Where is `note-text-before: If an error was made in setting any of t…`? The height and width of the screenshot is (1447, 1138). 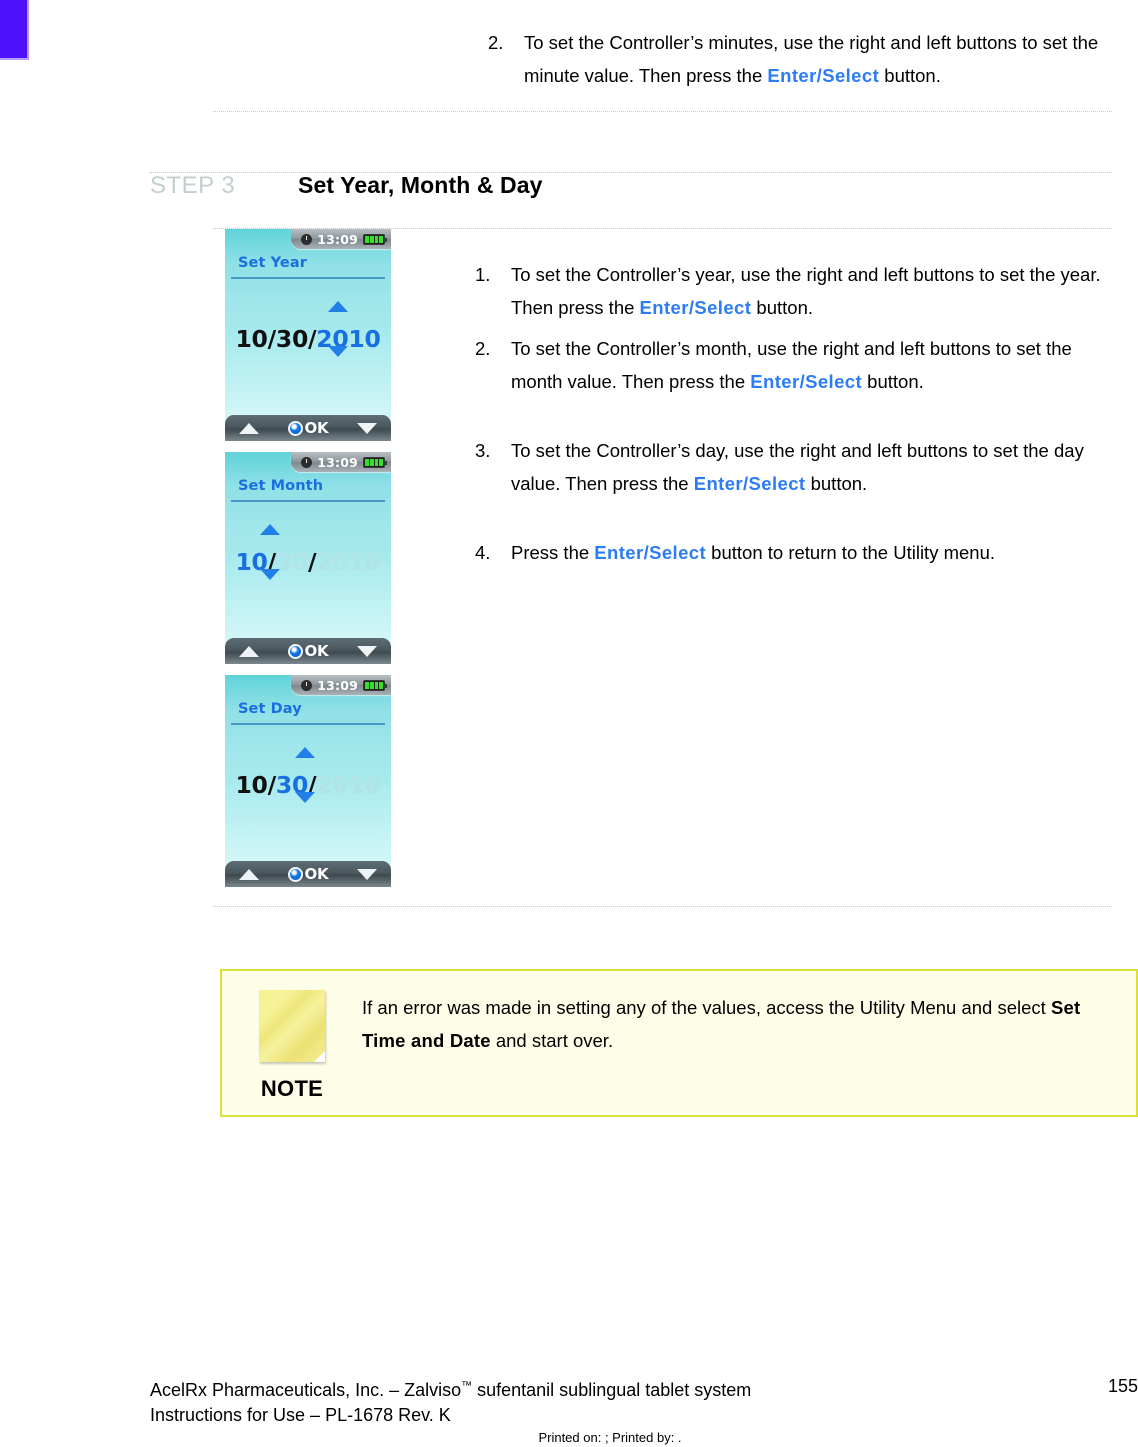 note-text-before: If an error was made in setting any of t… is located at coordinates (706, 1007).